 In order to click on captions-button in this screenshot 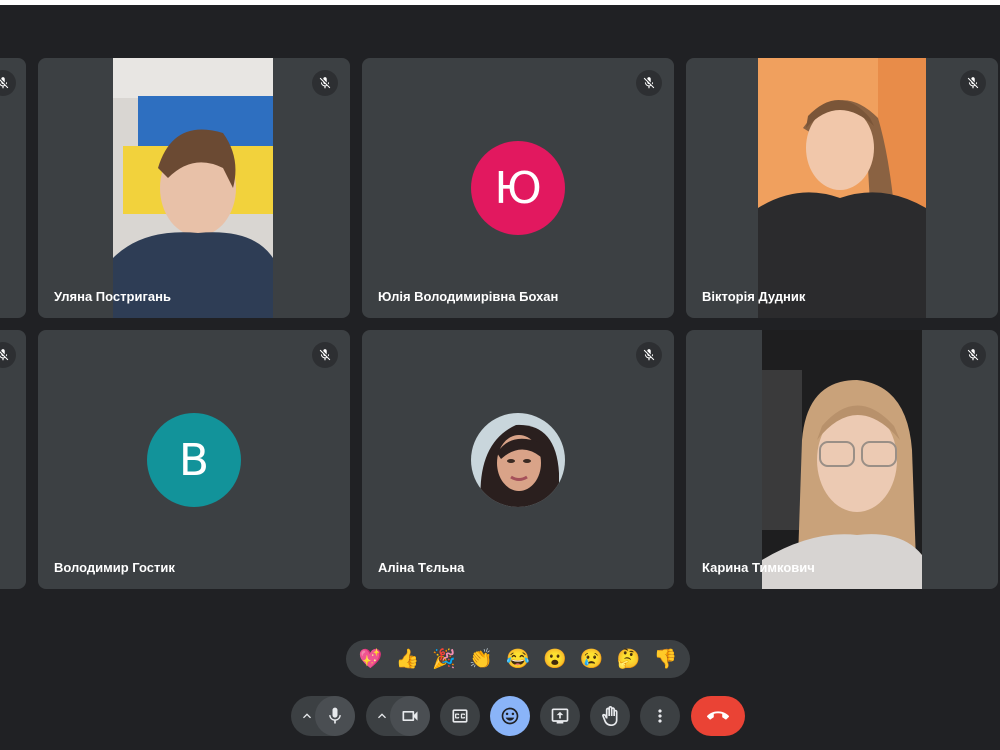, I will do `click(460, 716)`.